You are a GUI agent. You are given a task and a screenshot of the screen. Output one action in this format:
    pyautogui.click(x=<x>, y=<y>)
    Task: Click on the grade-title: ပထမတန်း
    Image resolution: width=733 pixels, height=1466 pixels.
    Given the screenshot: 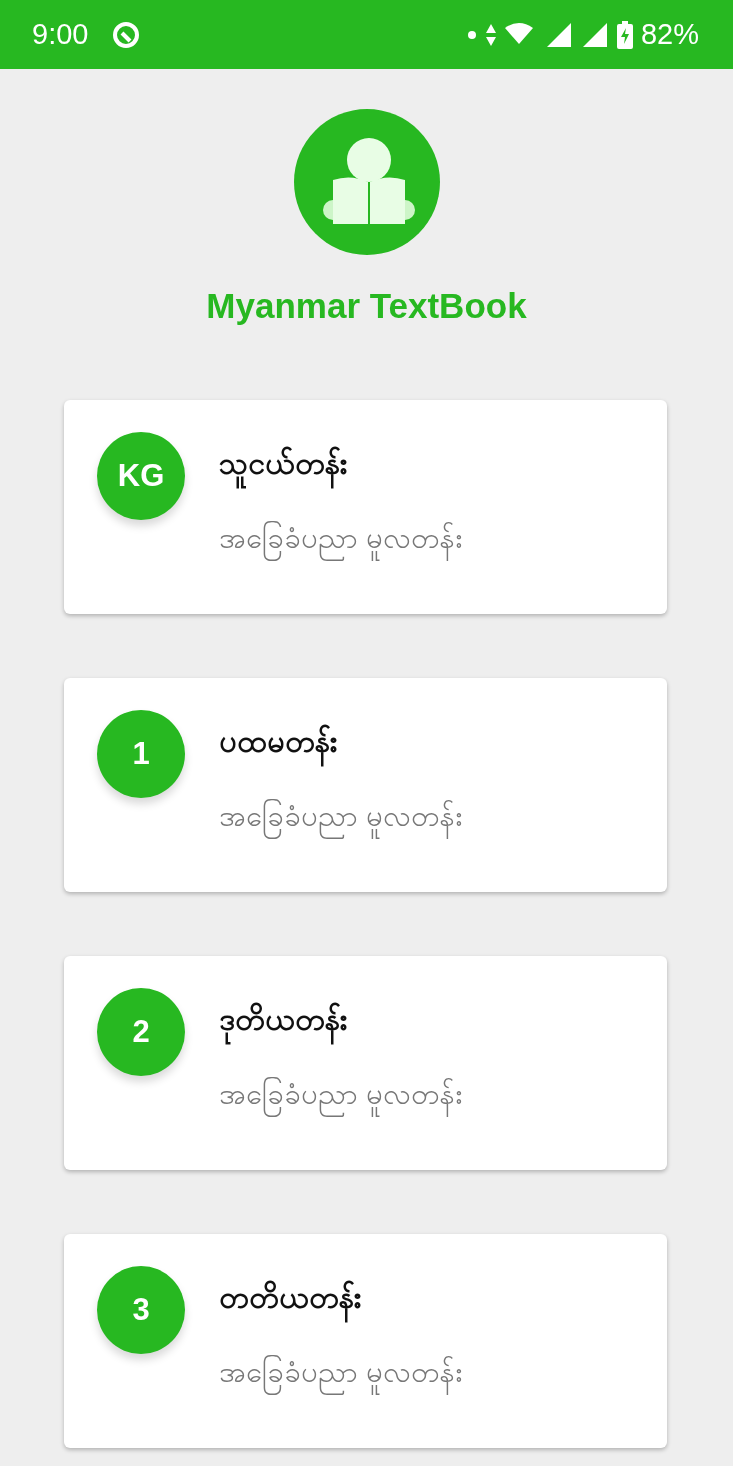 What is the action you would take?
    pyautogui.click(x=341, y=744)
    